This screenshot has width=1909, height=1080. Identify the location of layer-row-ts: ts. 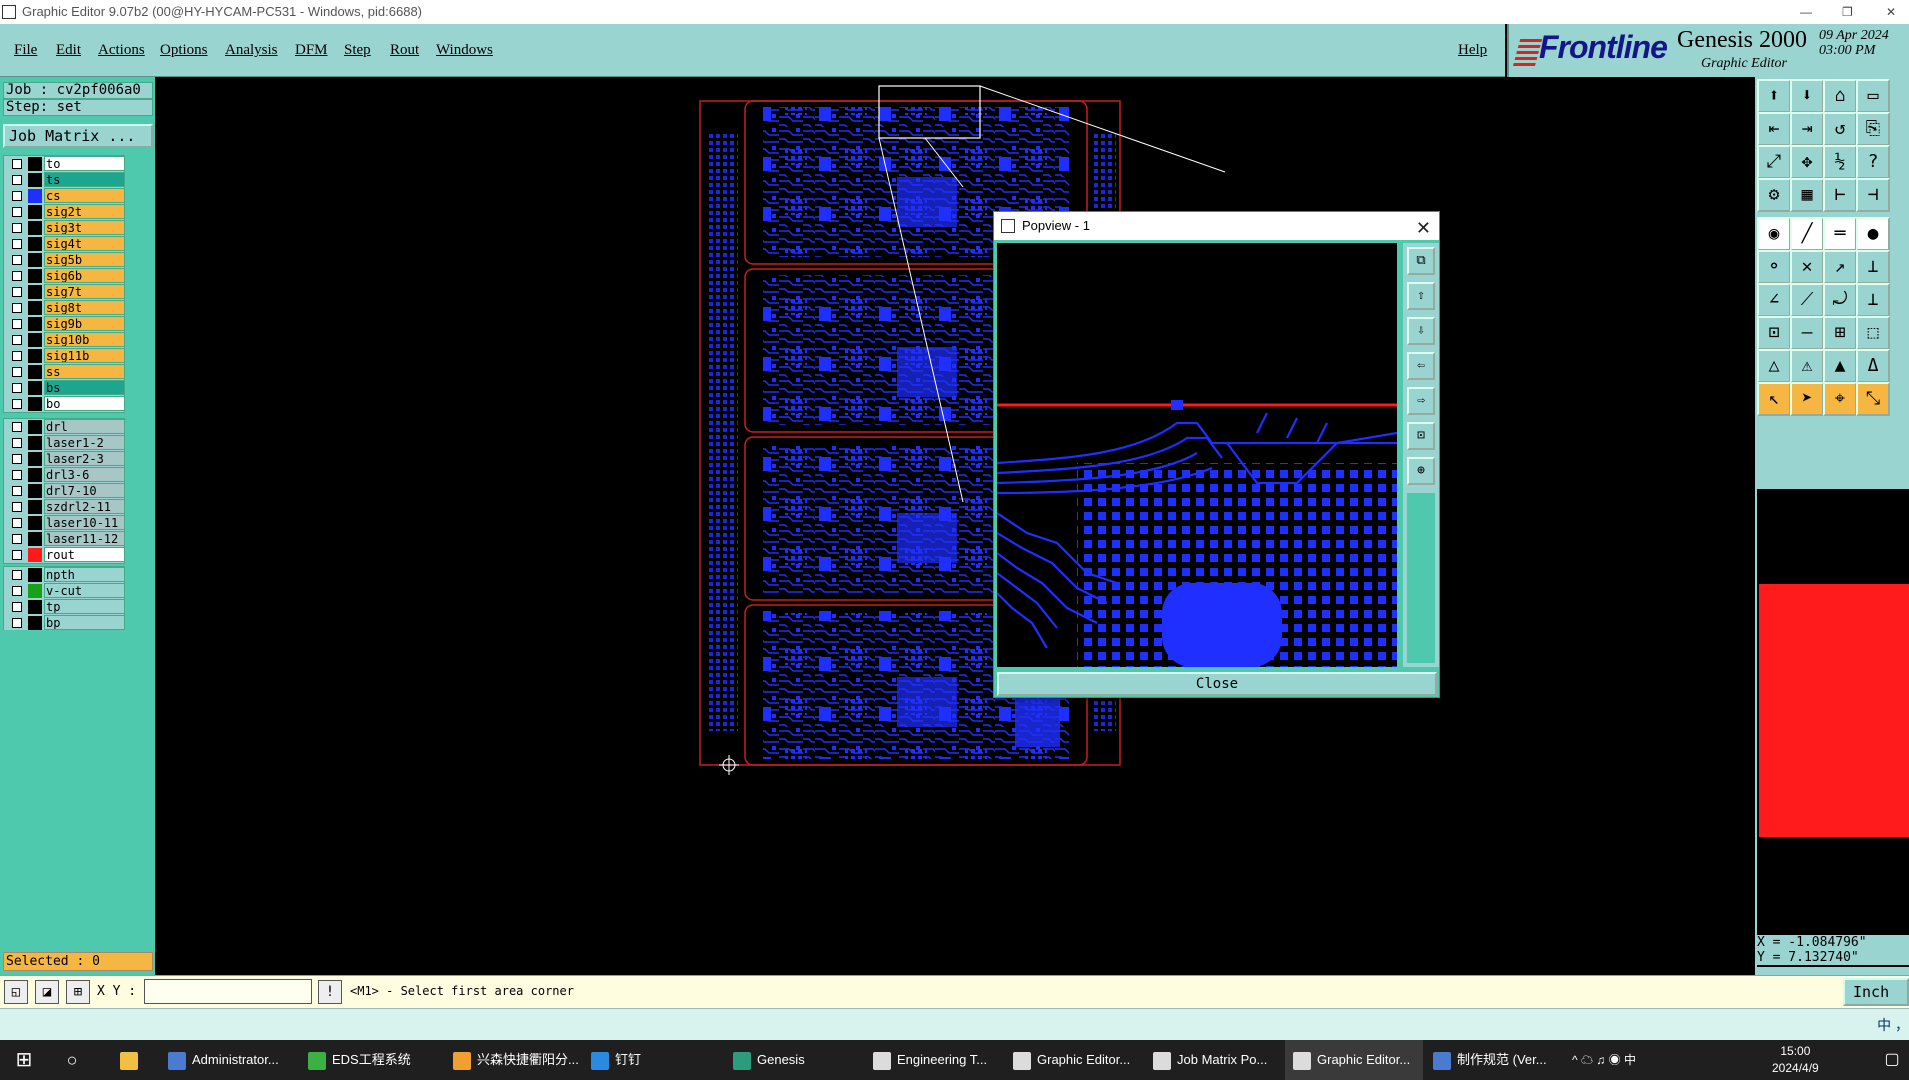
(64, 180).